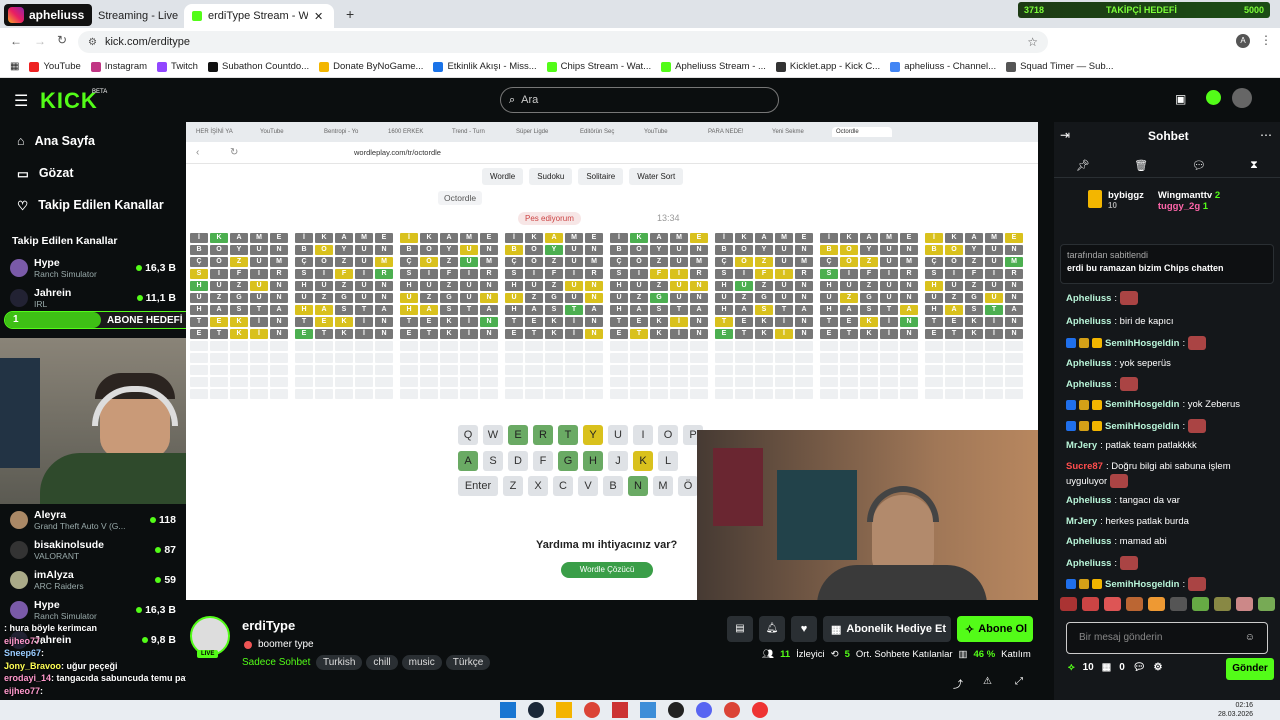  What do you see at coordinates (14, 66) in the screenshot?
I see `apps-icon: ▦` at bounding box center [14, 66].